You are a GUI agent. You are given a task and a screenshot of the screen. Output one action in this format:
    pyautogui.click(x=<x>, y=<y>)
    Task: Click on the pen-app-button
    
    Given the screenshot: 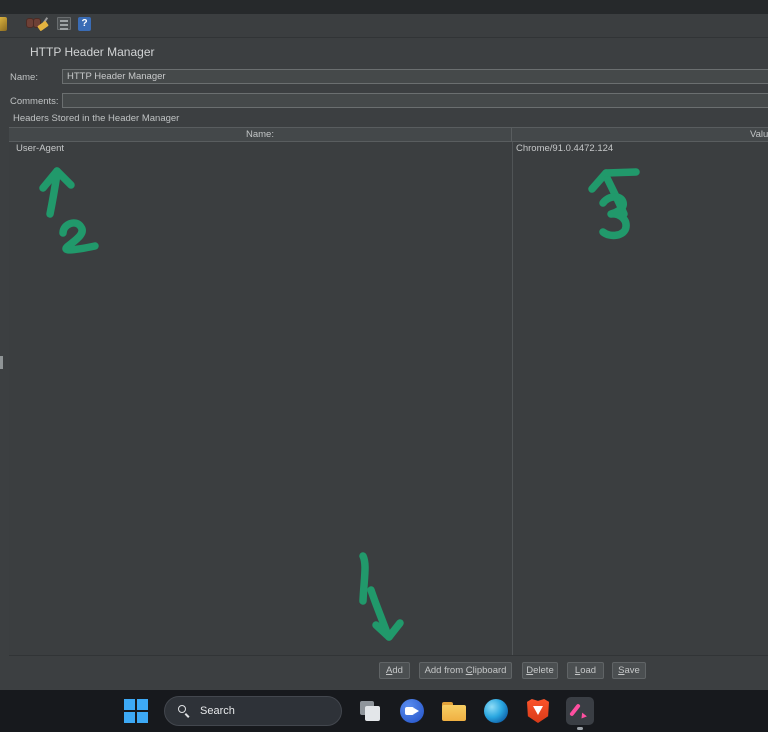 What is the action you would take?
    pyautogui.click(x=580, y=713)
    